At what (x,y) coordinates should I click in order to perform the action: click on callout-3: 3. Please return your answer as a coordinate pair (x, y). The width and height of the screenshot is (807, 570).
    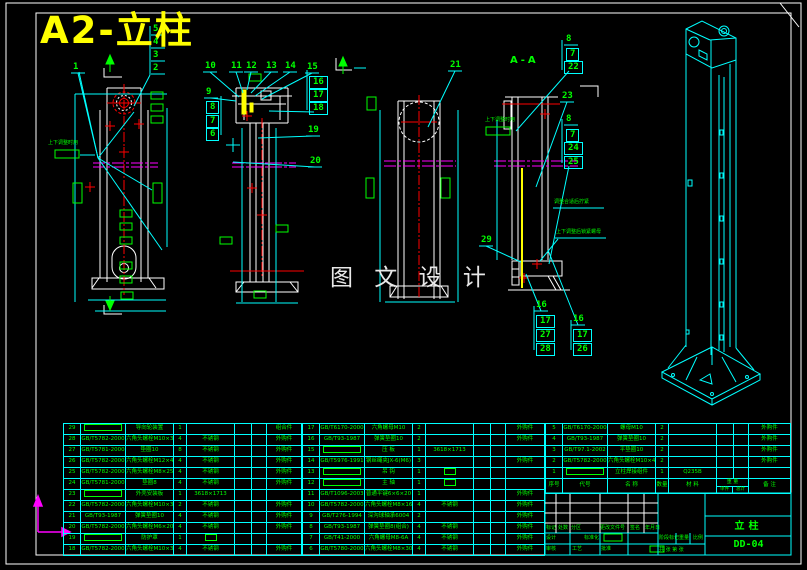
    Looking at the image, I should click on (156, 55).